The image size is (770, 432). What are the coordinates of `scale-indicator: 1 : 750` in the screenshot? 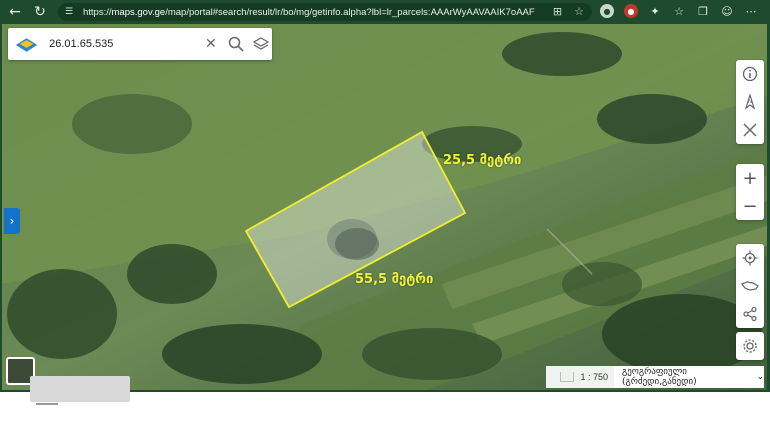 It's located at (580, 377).